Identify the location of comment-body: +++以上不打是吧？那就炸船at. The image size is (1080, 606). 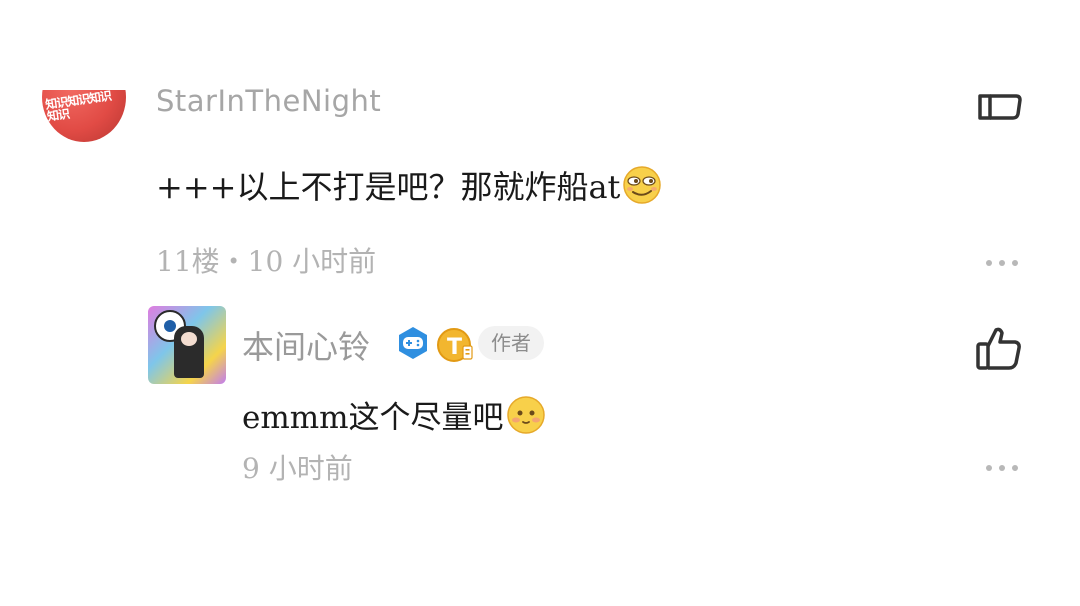
(388, 187).